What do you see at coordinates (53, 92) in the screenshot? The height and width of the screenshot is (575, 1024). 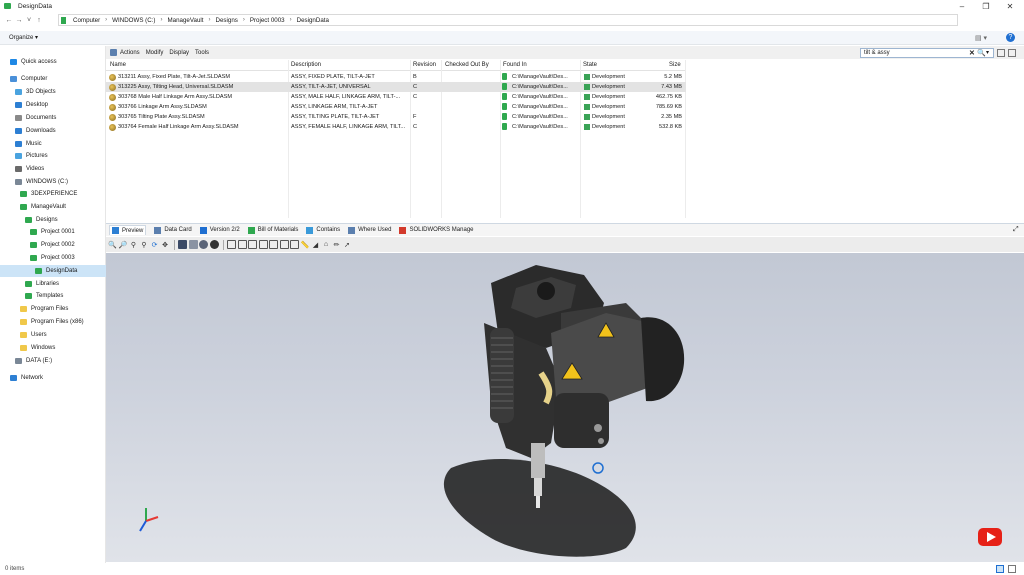 I see `sidebar-item: 3D Objects` at bounding box center [53, 92].